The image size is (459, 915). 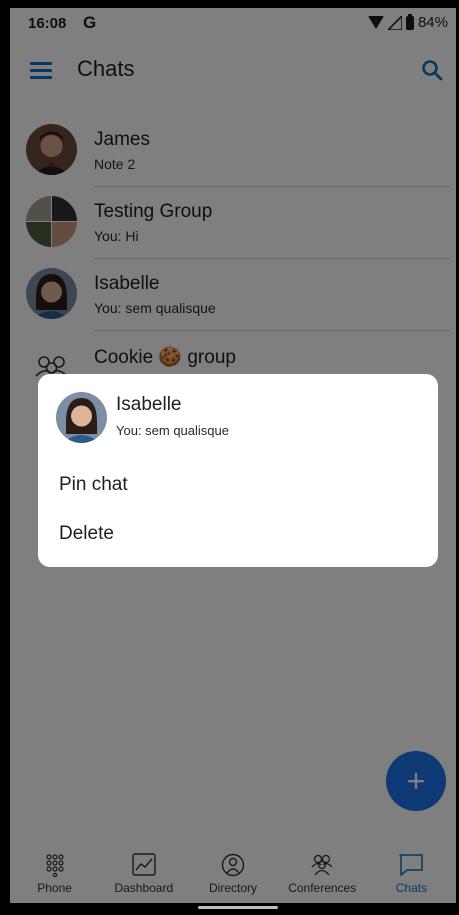 What do you see at coordinates (172, 430) in the screenshot?
I see `dialog-contact-preview: You: sem qualisque` at bounding box center [172, 430].